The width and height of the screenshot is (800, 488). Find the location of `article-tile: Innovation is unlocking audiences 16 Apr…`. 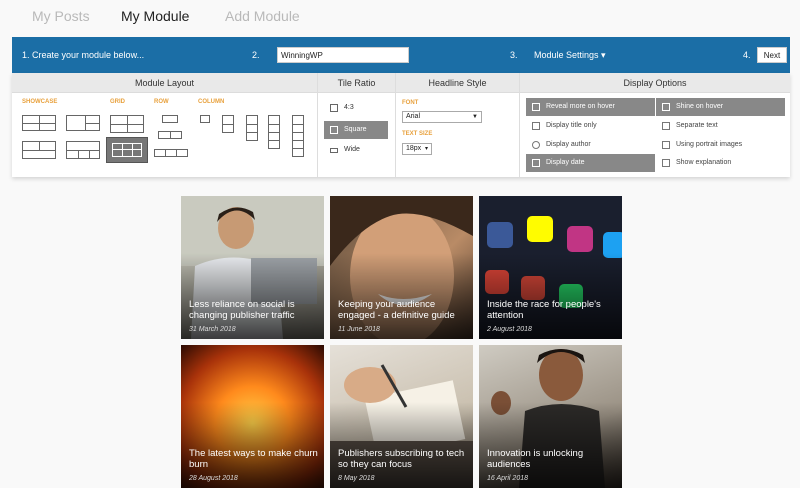

article-tile: Innovation is unlocking audiences 16 Apr… is located at coordinates (550, 416).